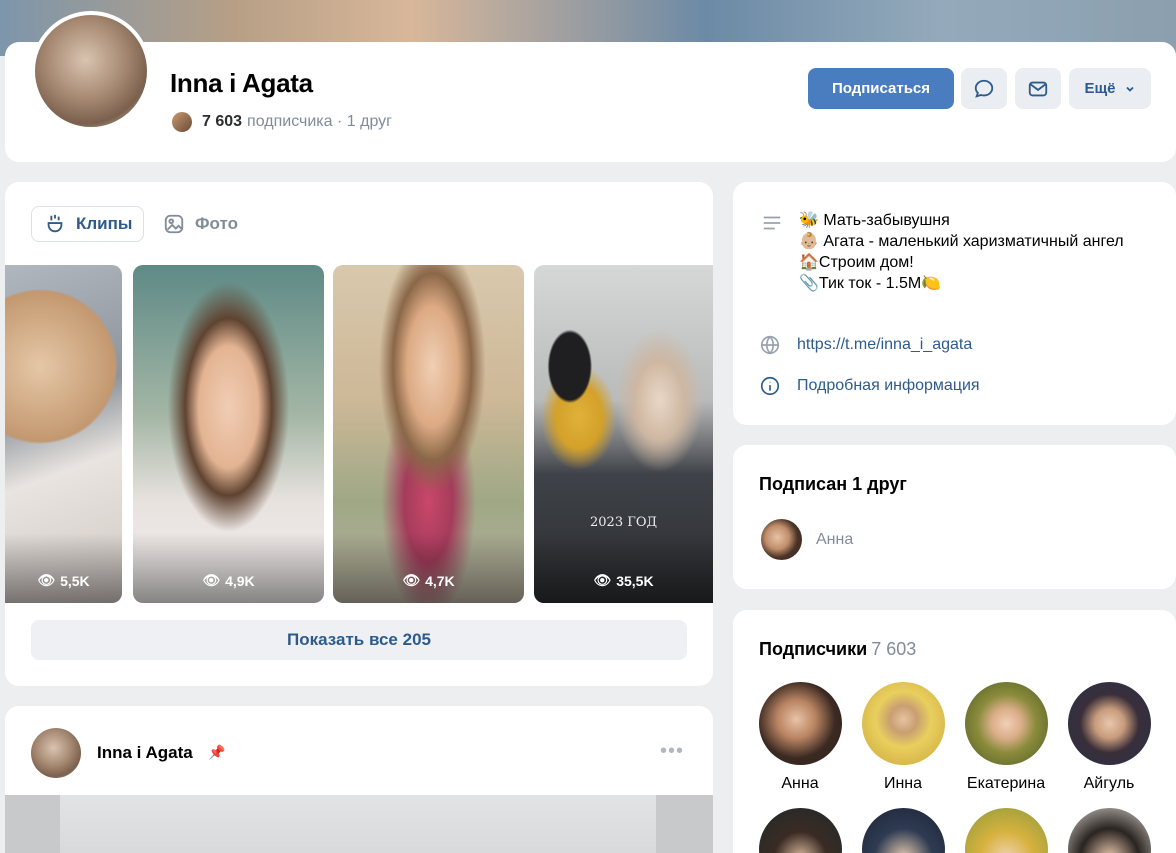  I want to click on mail-button, so click(1038, 88).